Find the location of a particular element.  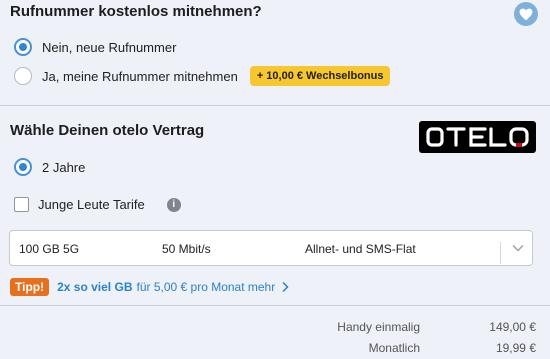

info-icon: i is located at coordinates (173, 204).